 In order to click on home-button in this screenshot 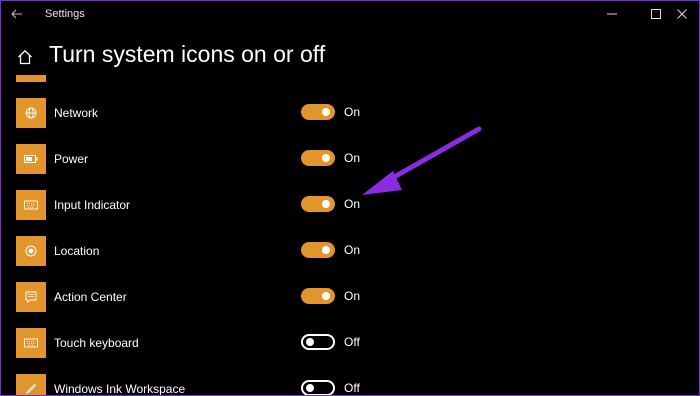, I will do `click(25, 57)`.